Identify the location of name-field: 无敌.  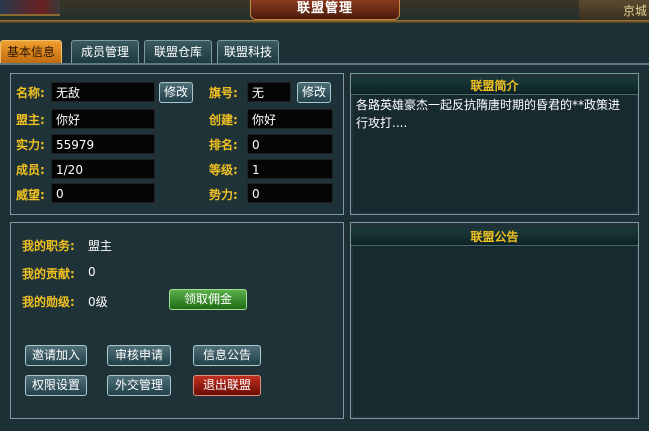
(103, 92).